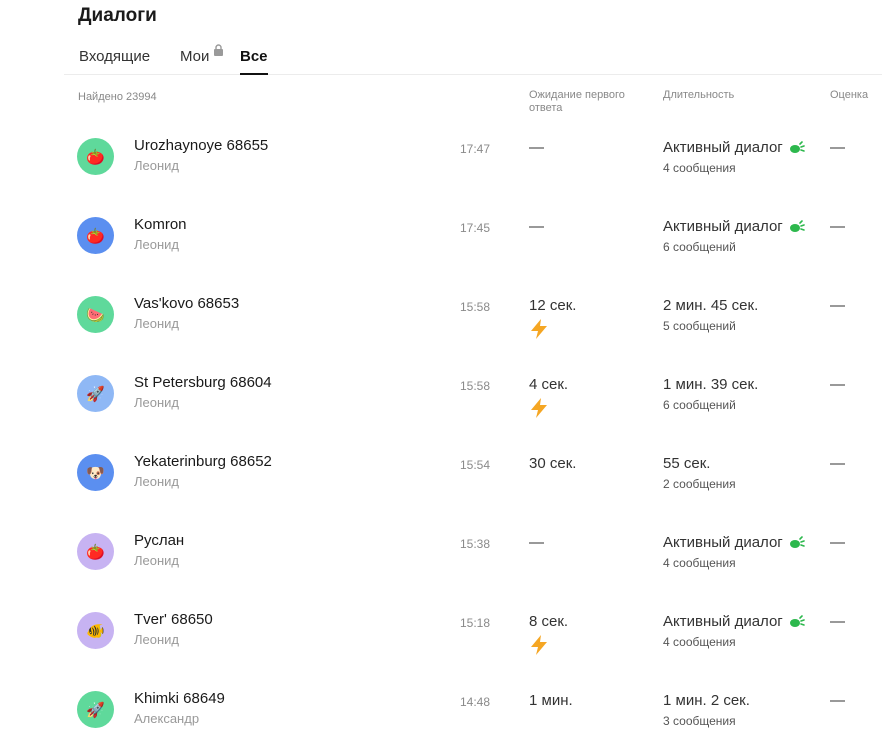 The image size is (882, 747). I want to click on dialog-time: 15:54, so click(475, 465).